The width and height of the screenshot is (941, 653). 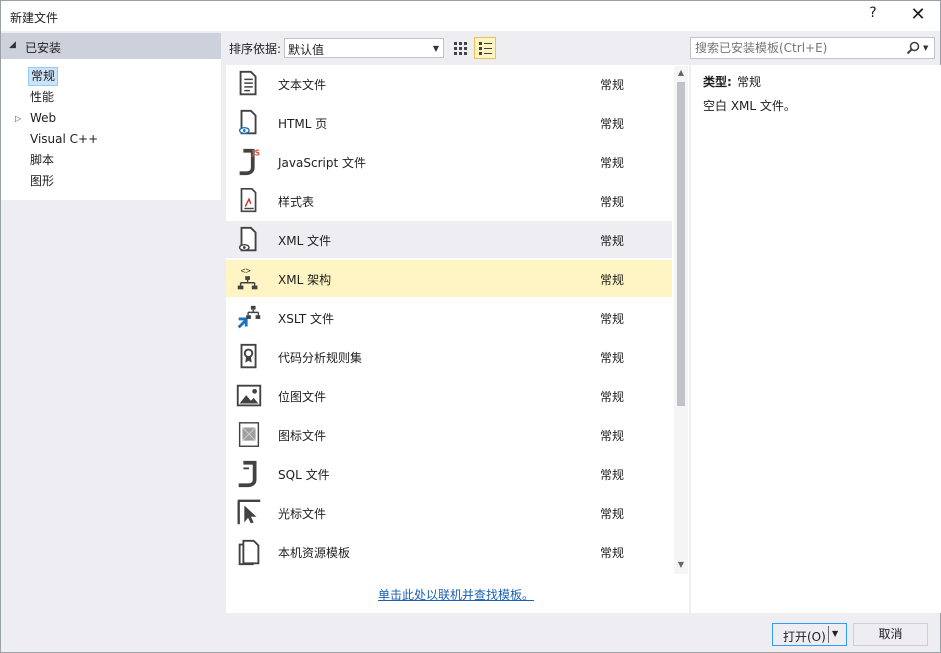 What do you see at coordinates (247, 277) in the screenshot?
I see `xml-schema-icon: <>` at bounding box center [247, 277].